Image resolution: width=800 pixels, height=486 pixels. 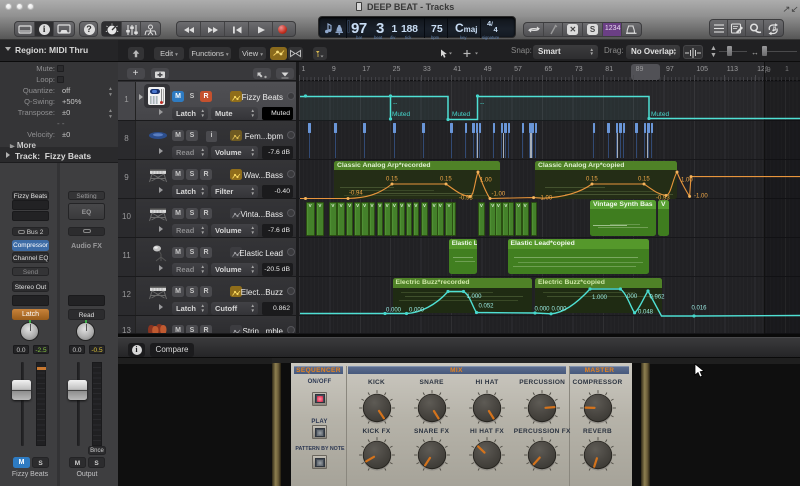 I want to click on svg-text: 0.962, so click(x=658, y=298).